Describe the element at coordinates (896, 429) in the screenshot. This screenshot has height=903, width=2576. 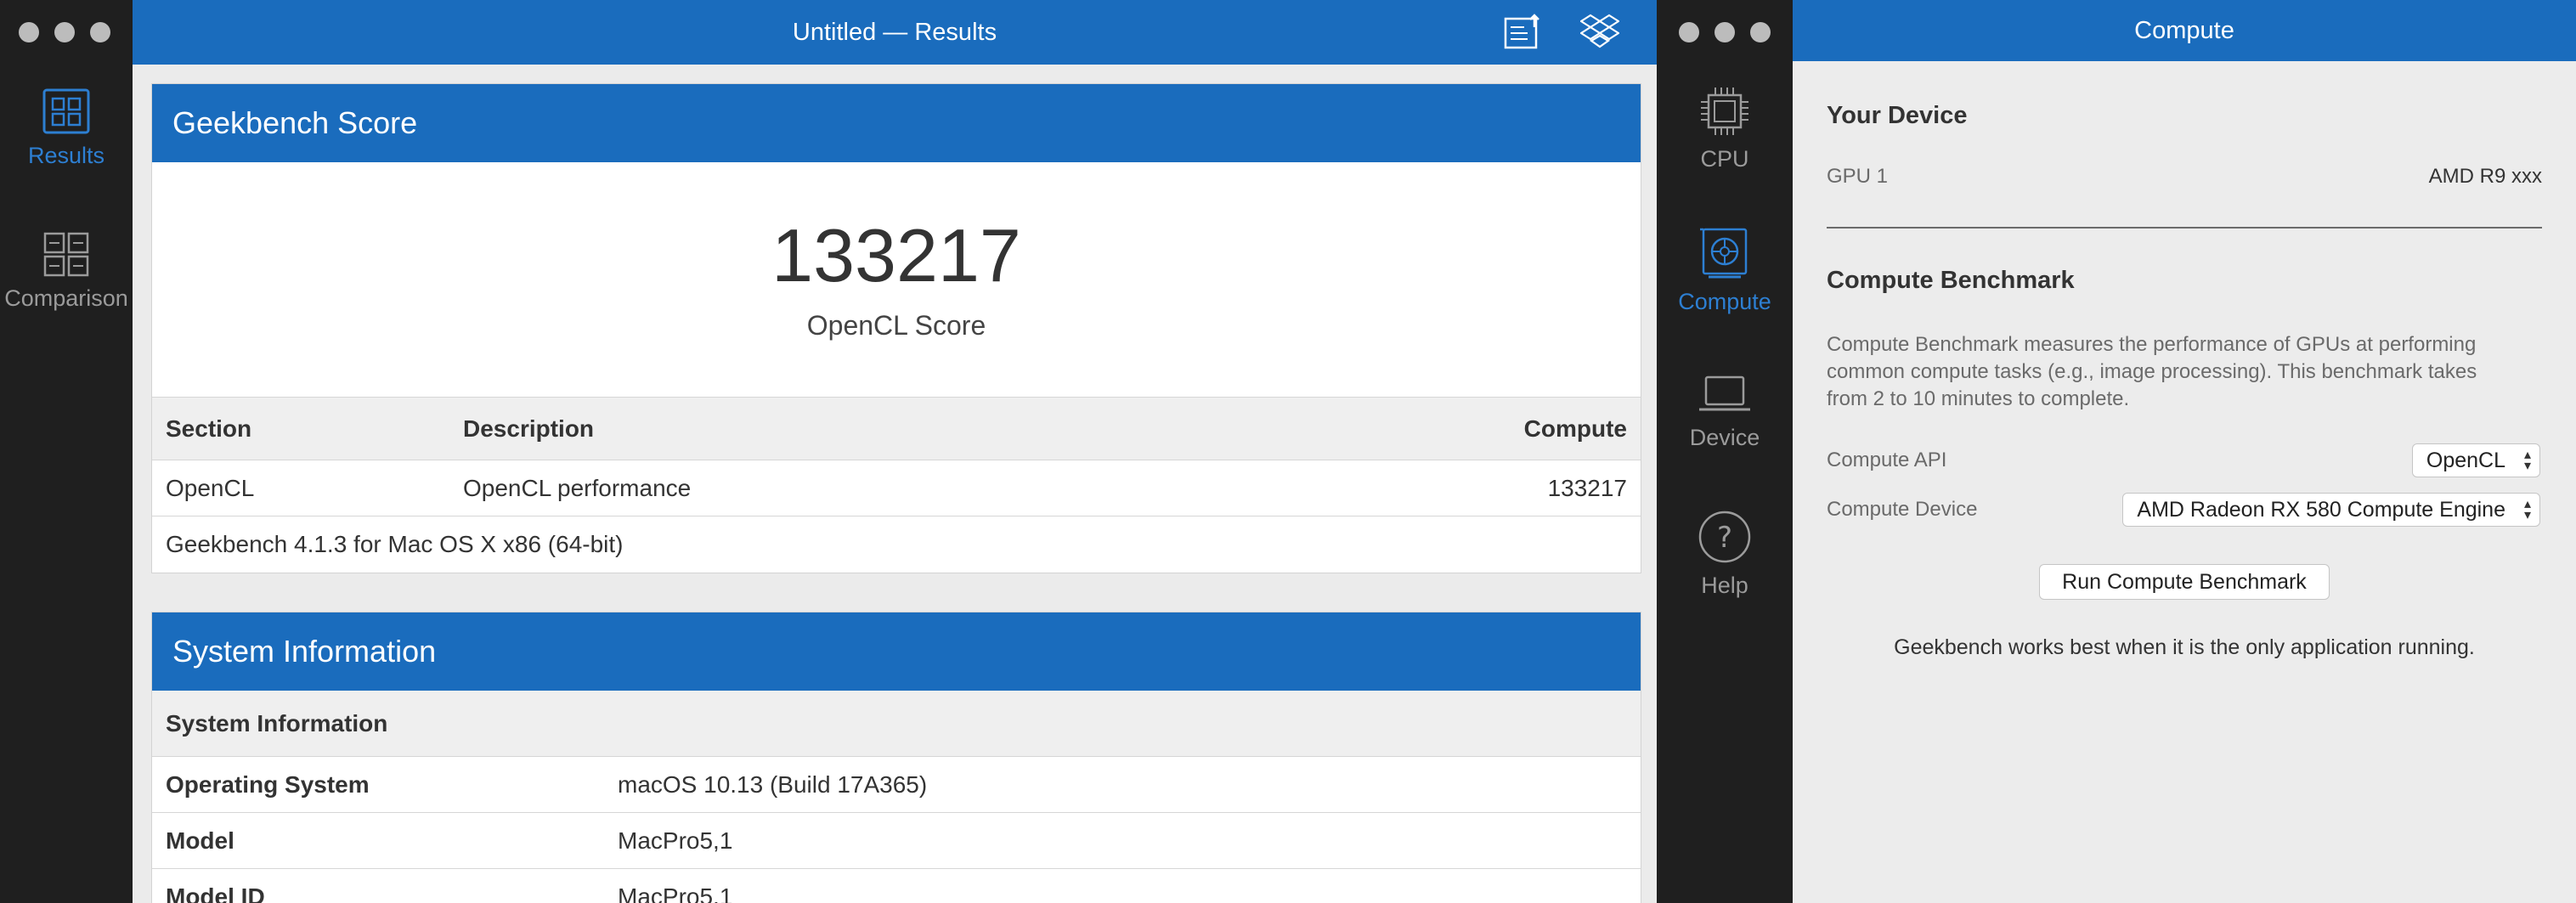
I see `table-header-row: Section Description Compute` at that location.